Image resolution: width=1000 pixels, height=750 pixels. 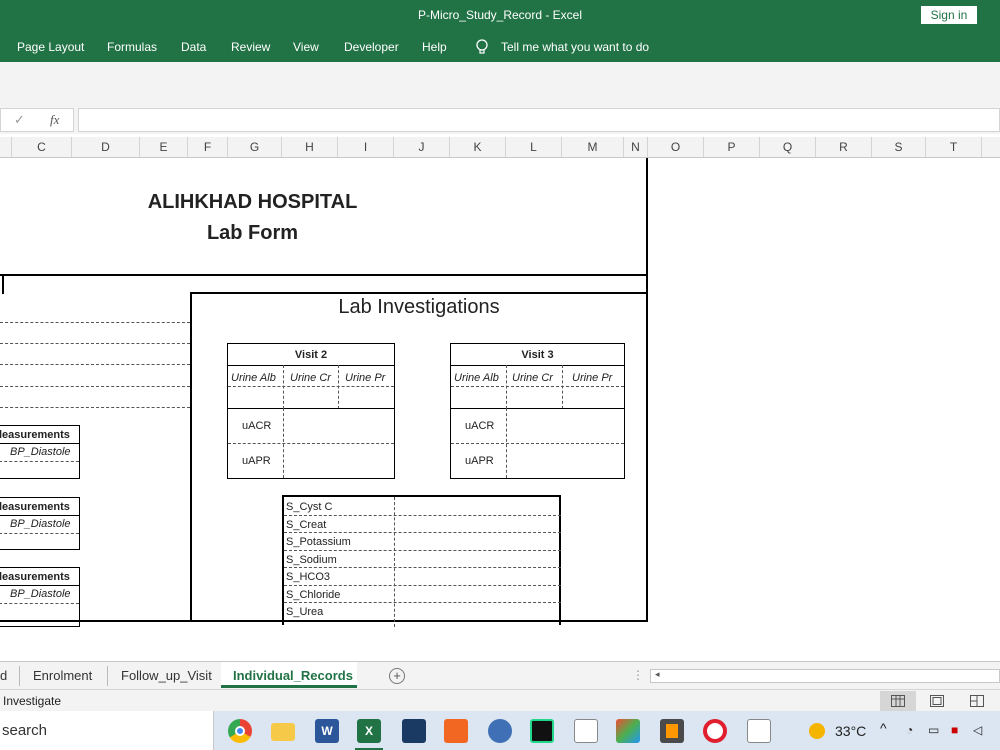 I want to click on column-header: E, so click(x=164, y=147).